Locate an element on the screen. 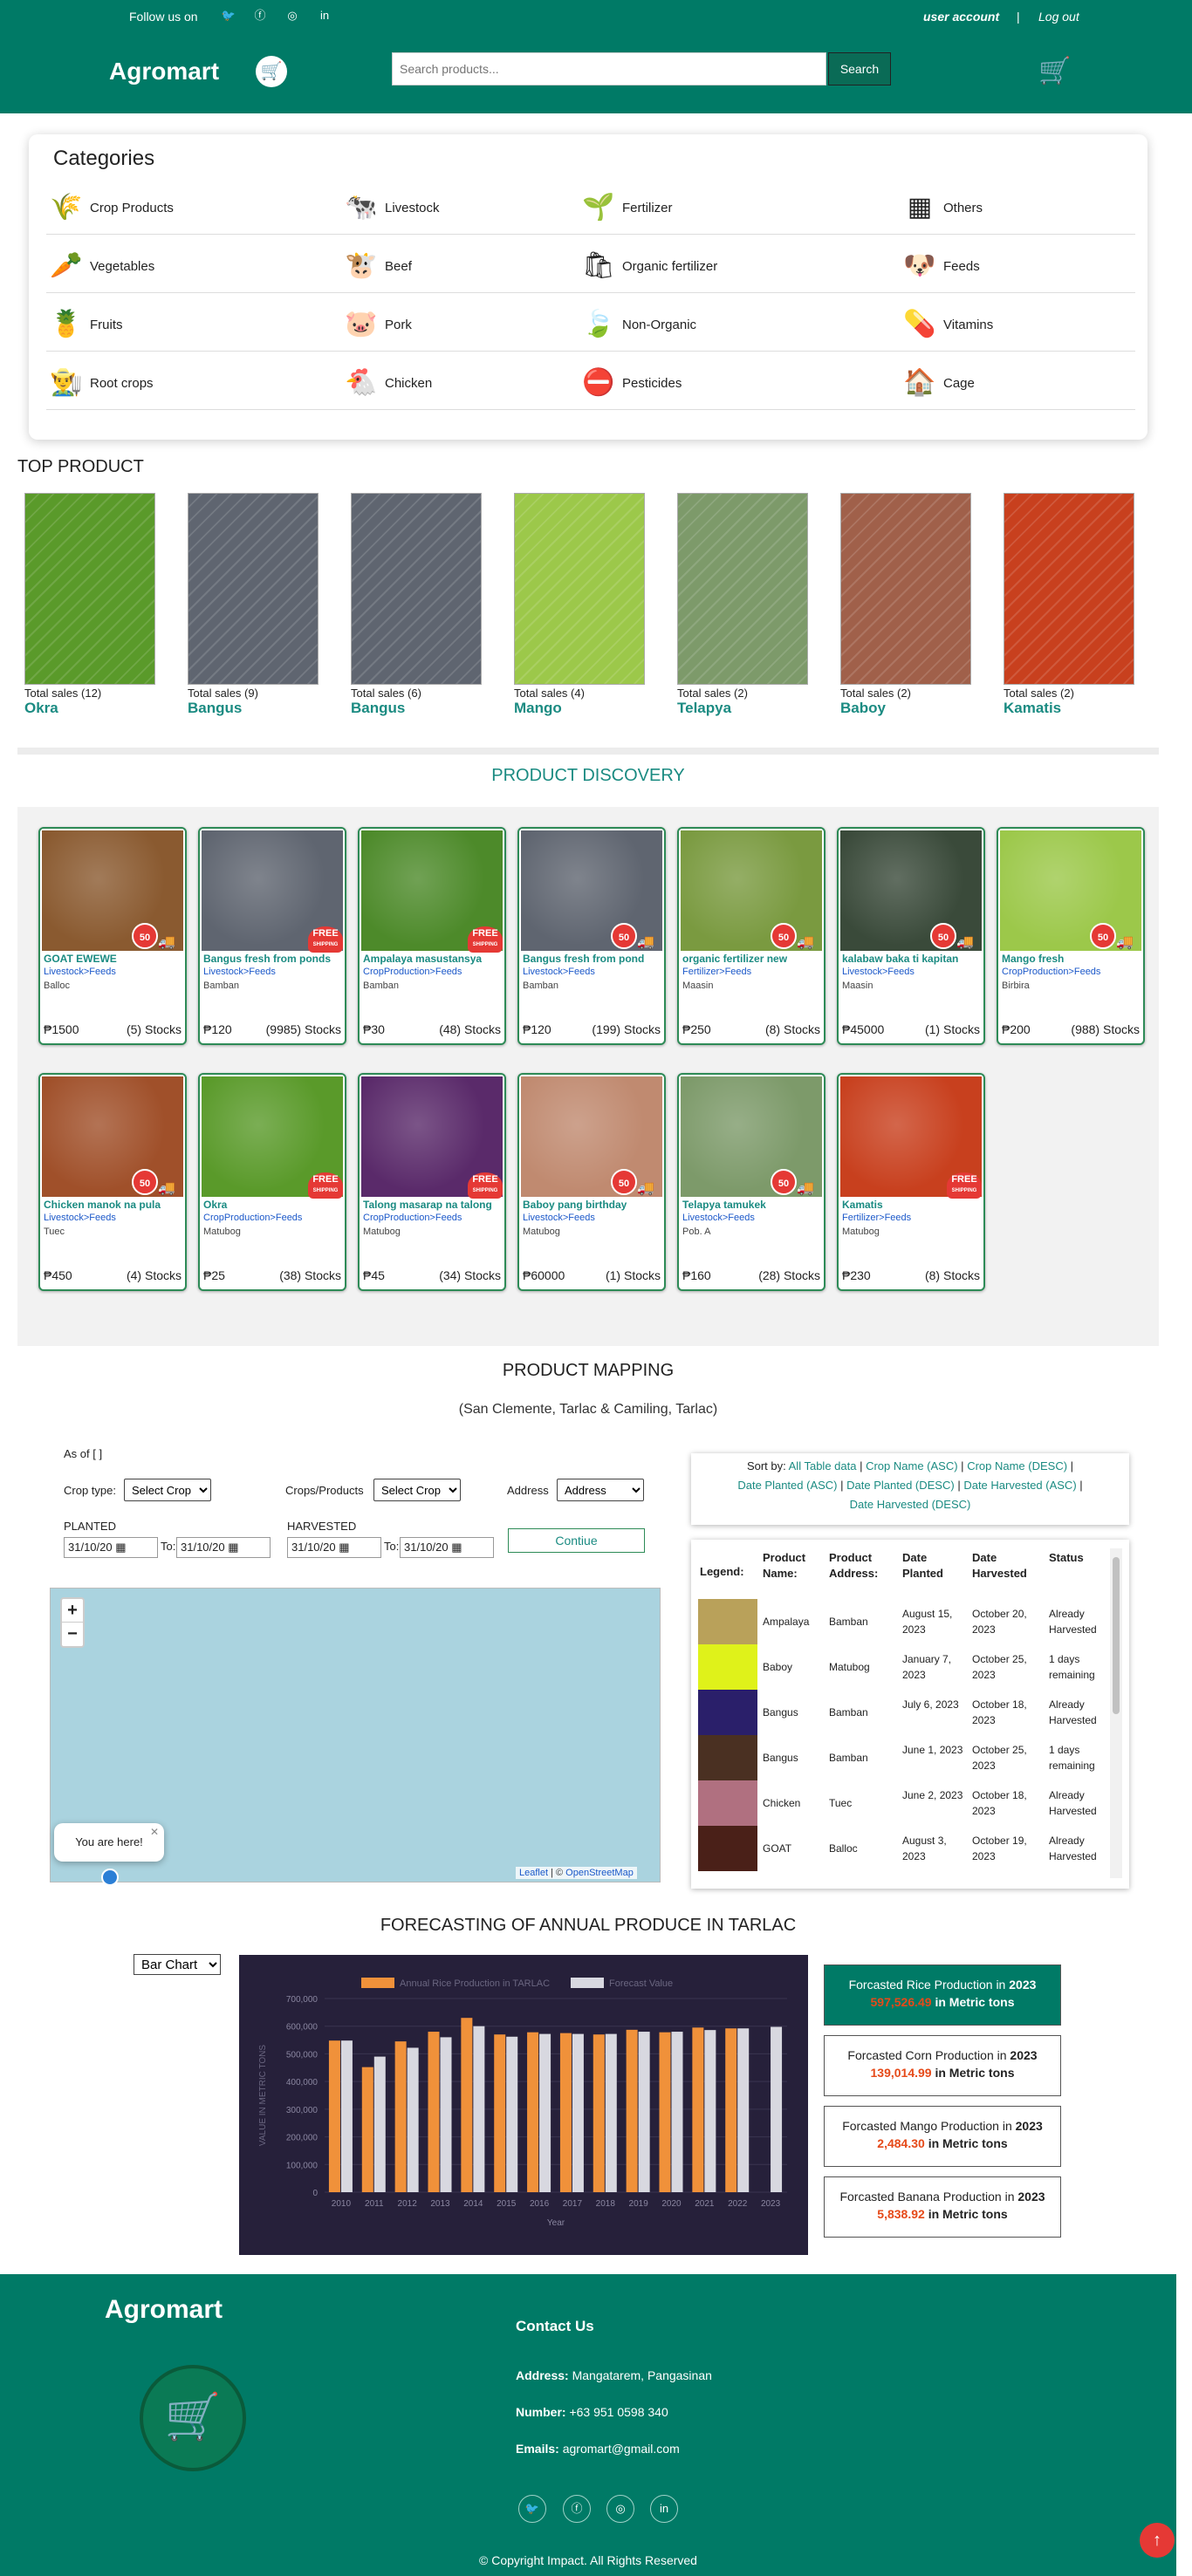 The height and width of the screenshot is (2576, 1192). category-item: 🍃 Non-Organic is located at coordinates (638, 324).